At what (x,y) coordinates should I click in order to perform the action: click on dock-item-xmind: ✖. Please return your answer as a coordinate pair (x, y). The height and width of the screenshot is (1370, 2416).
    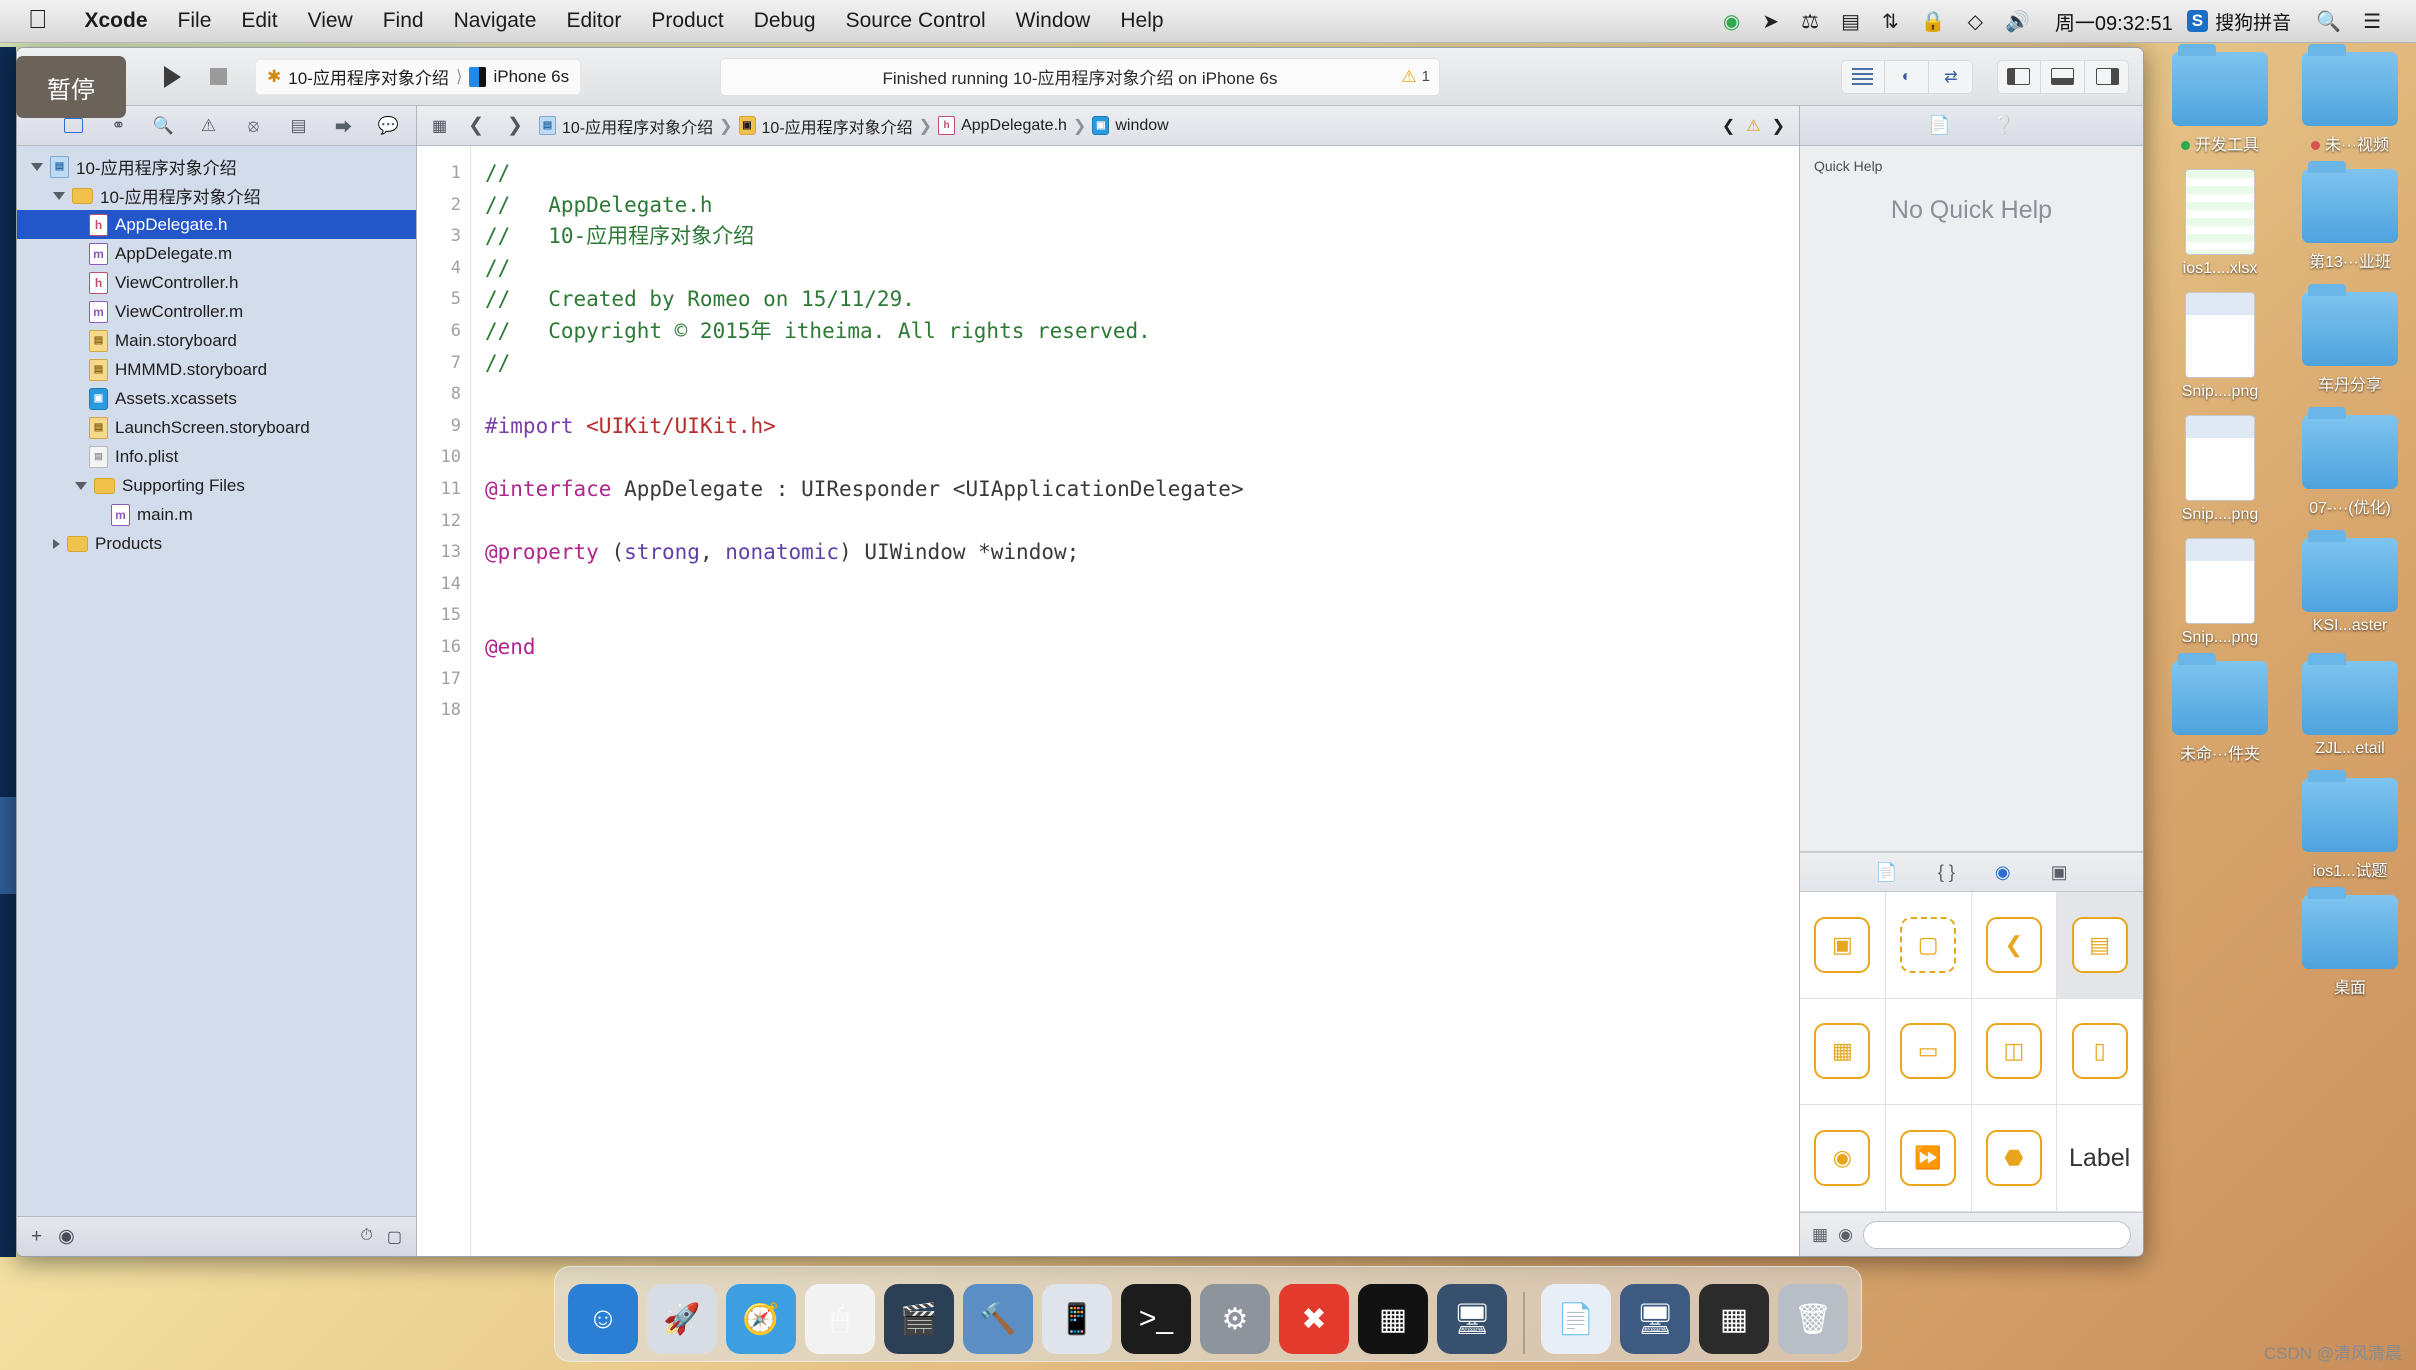
    Looking at the image, I should click on (1314, 1319).